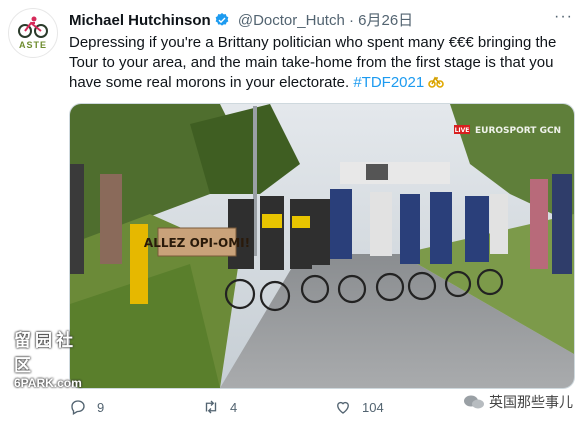 This screenshot has width=583, height=426. Describe the element at coordinates (388, 82) in the screenshot. I see `hashtag-link: #TDF2021` at that location.